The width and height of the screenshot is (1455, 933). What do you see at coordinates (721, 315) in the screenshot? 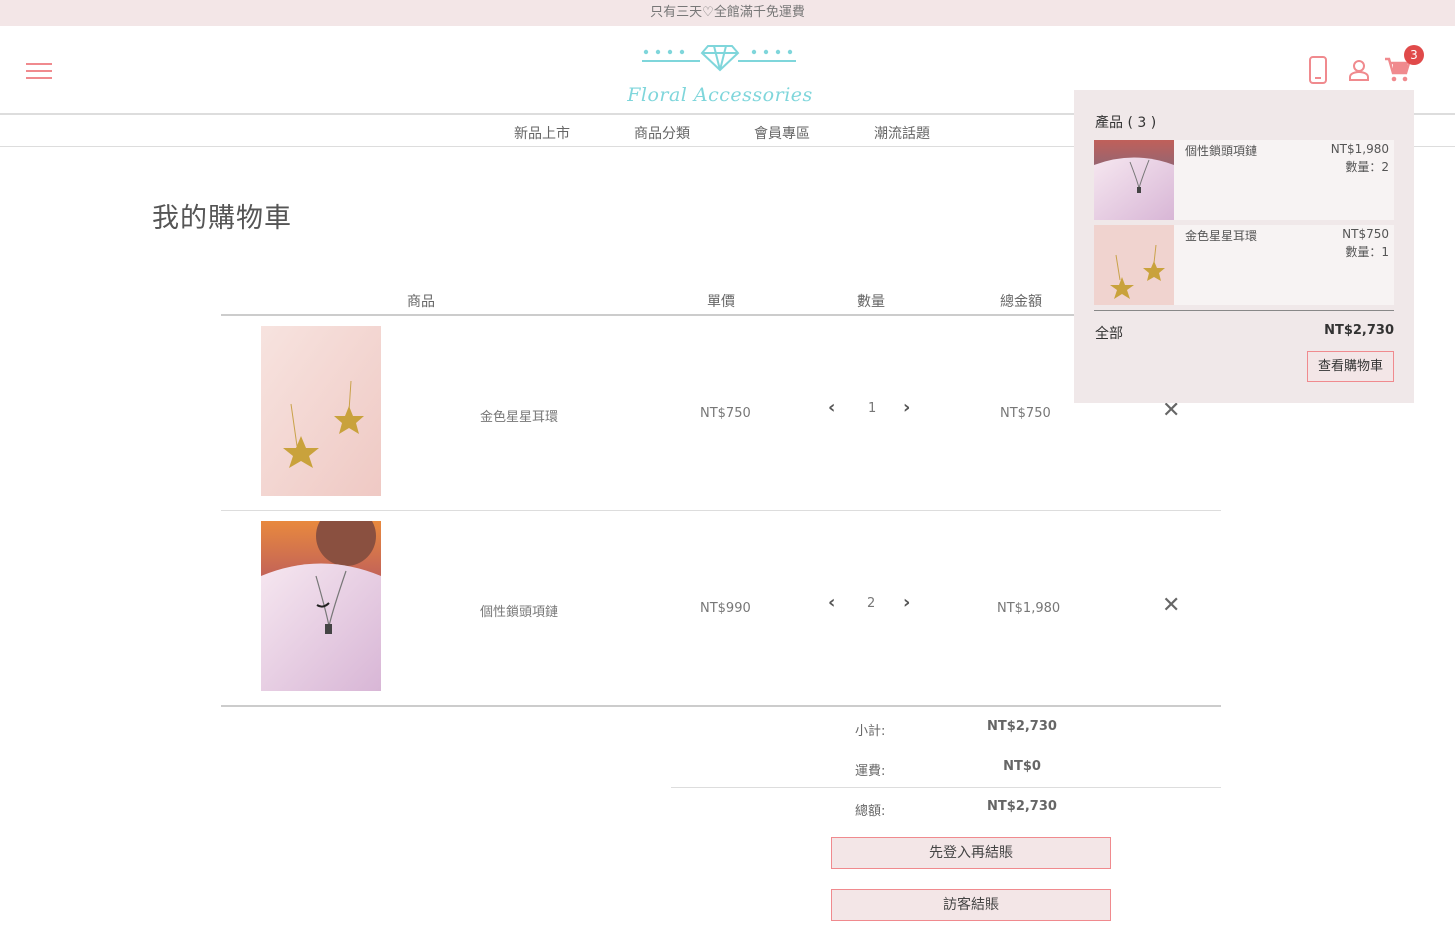
I see `table-header-divider` at bounding box center [721, 315].